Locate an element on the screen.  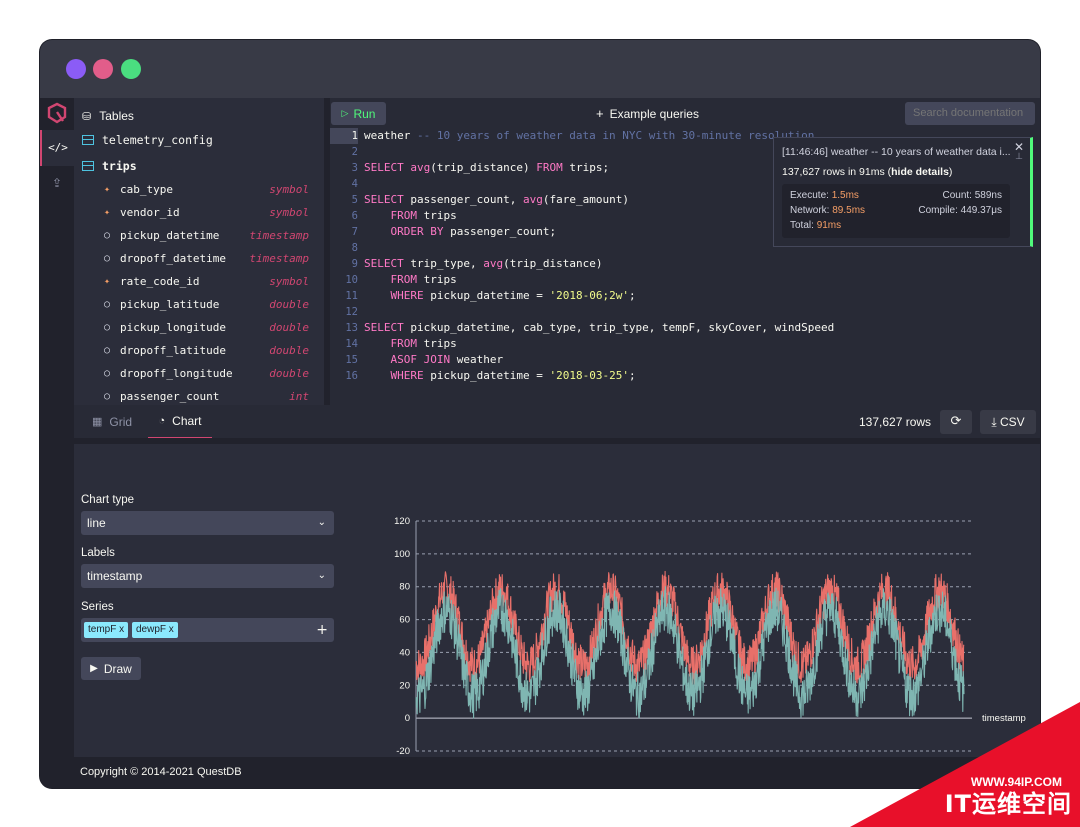
refresh-icon: ⟳ is located at coordinates (956, 421).